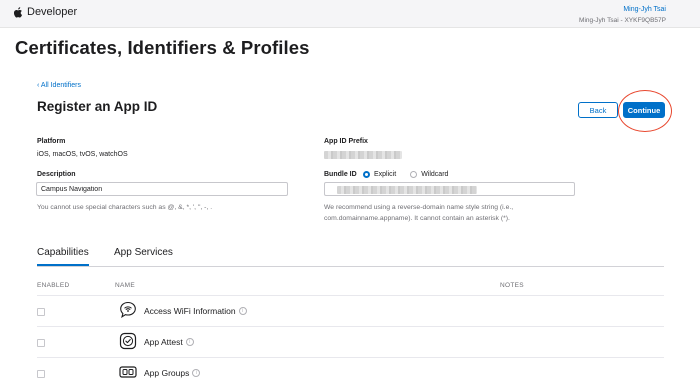 This screenshot has height=388, width=700. What do you see at coordinates (350, 257) in the screenshot?
I see `capability-tabs: Capabilities App Services` at bounding box center [350, 257].